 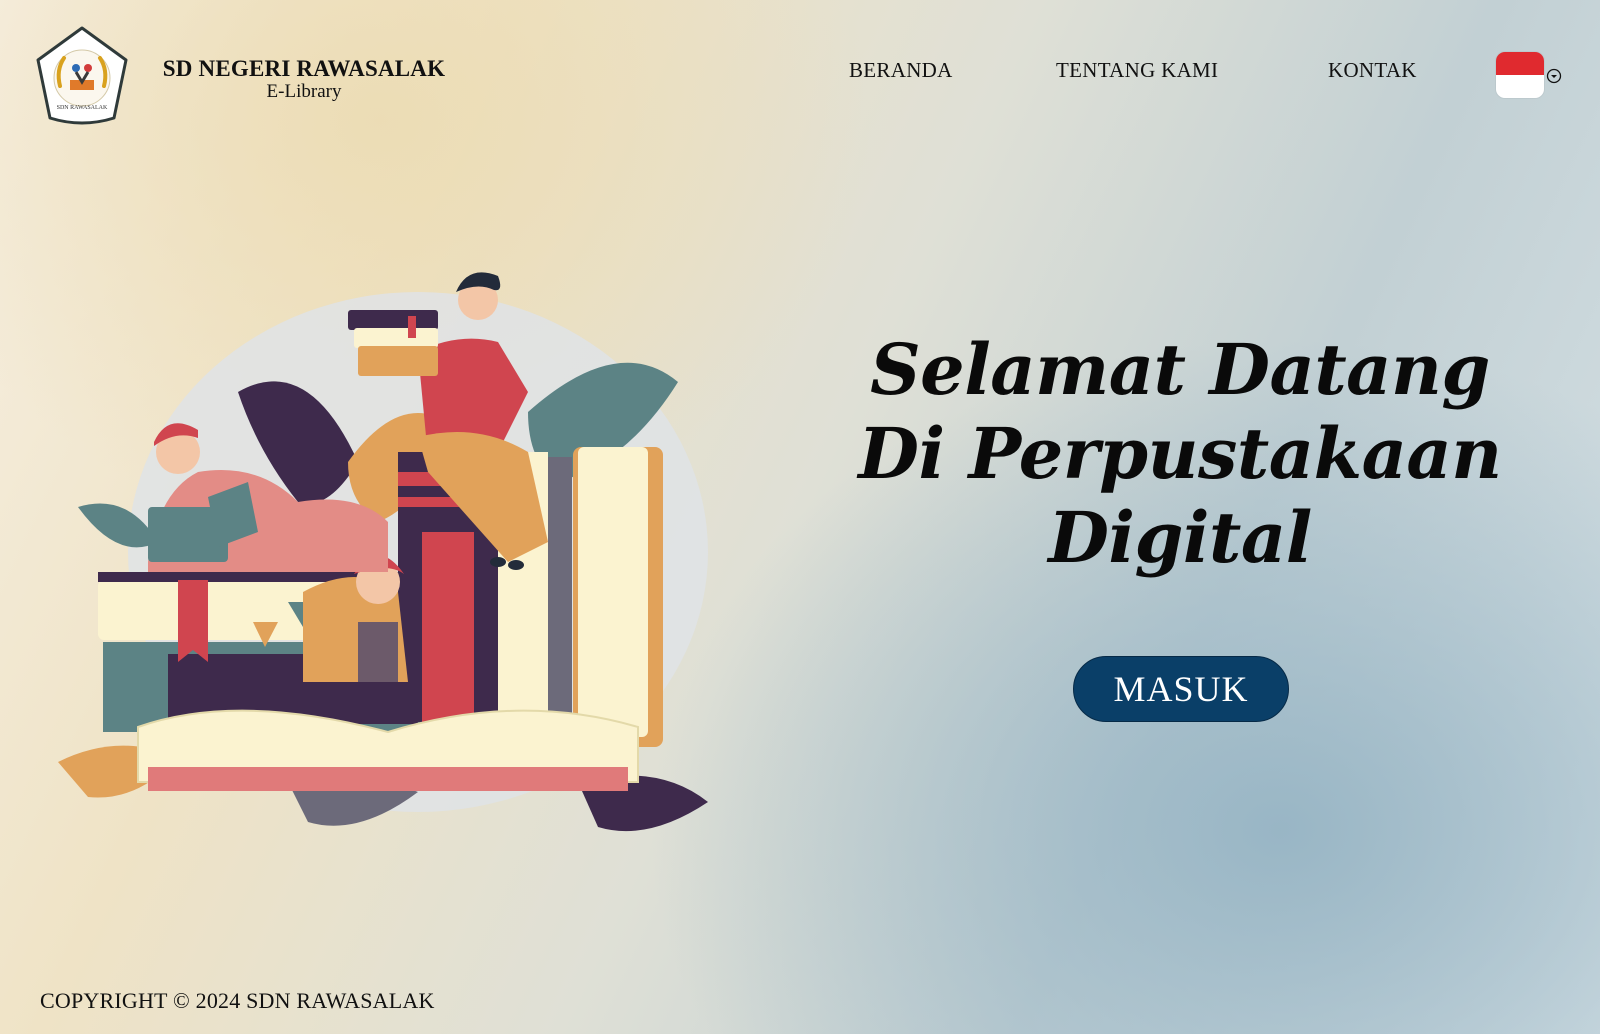 What do you see at coordinates (1181, 689) in the screenshot?
I see `masuk-button: MASUK` at bounding box center [1181, 689].